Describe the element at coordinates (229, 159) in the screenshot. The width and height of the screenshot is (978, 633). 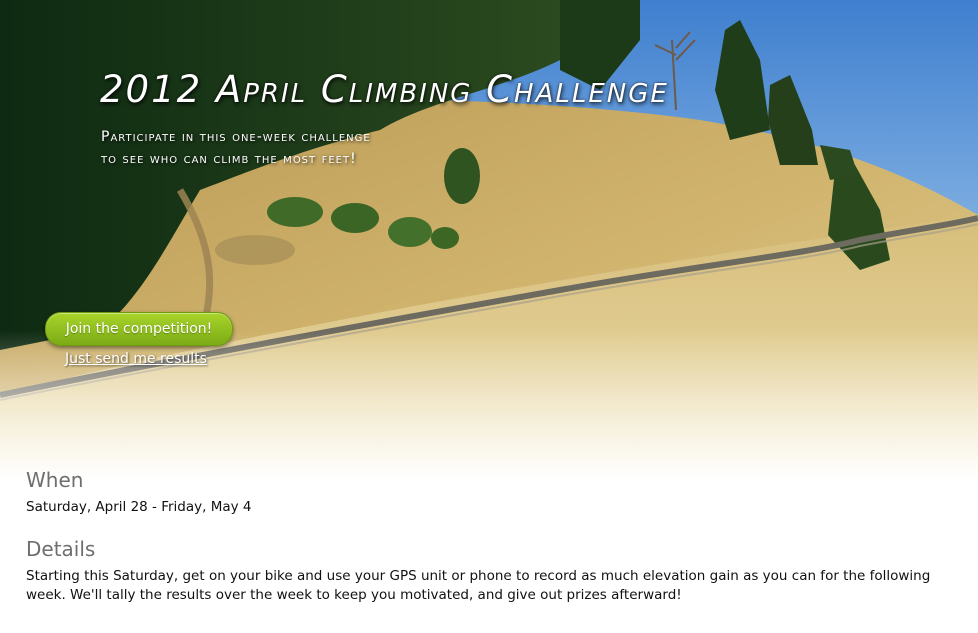
I see `hero-subtitle-line: to see who can climb the most feet!` at that location.